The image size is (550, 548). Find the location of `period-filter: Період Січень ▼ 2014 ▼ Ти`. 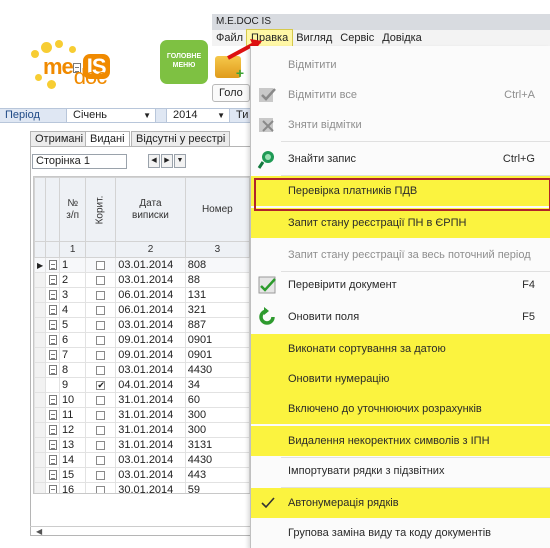

period-filter: Період Січень ▼ 2014 ▼ Ти is located at coordinates (125, 115).